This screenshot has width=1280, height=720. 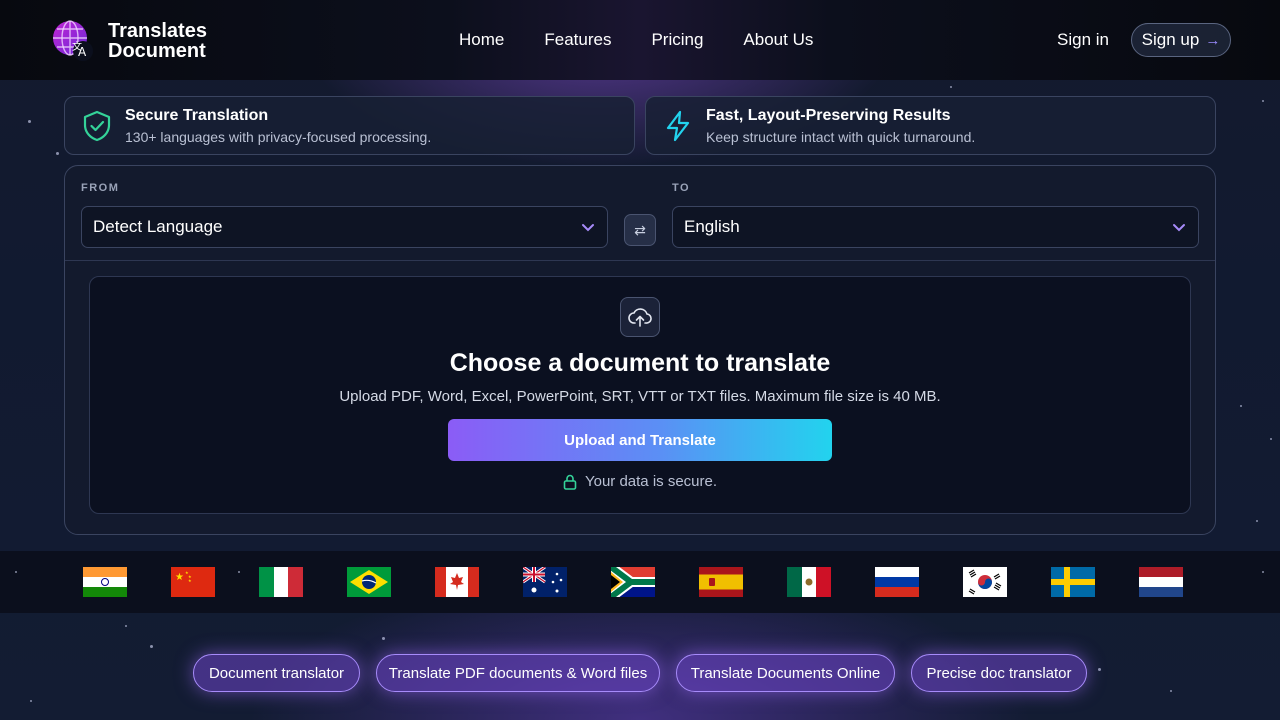 I want to click on sign-up-label: Sign up, so click(x=1170, y=39).